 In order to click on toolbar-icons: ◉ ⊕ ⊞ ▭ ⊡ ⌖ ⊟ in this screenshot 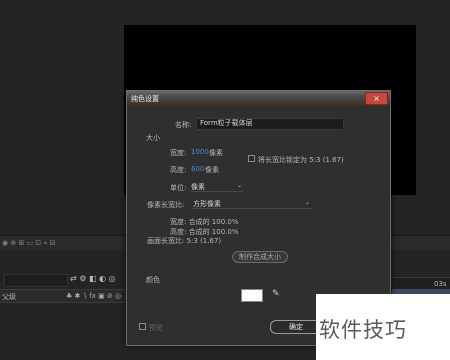, I will do `click(29, 243)`.